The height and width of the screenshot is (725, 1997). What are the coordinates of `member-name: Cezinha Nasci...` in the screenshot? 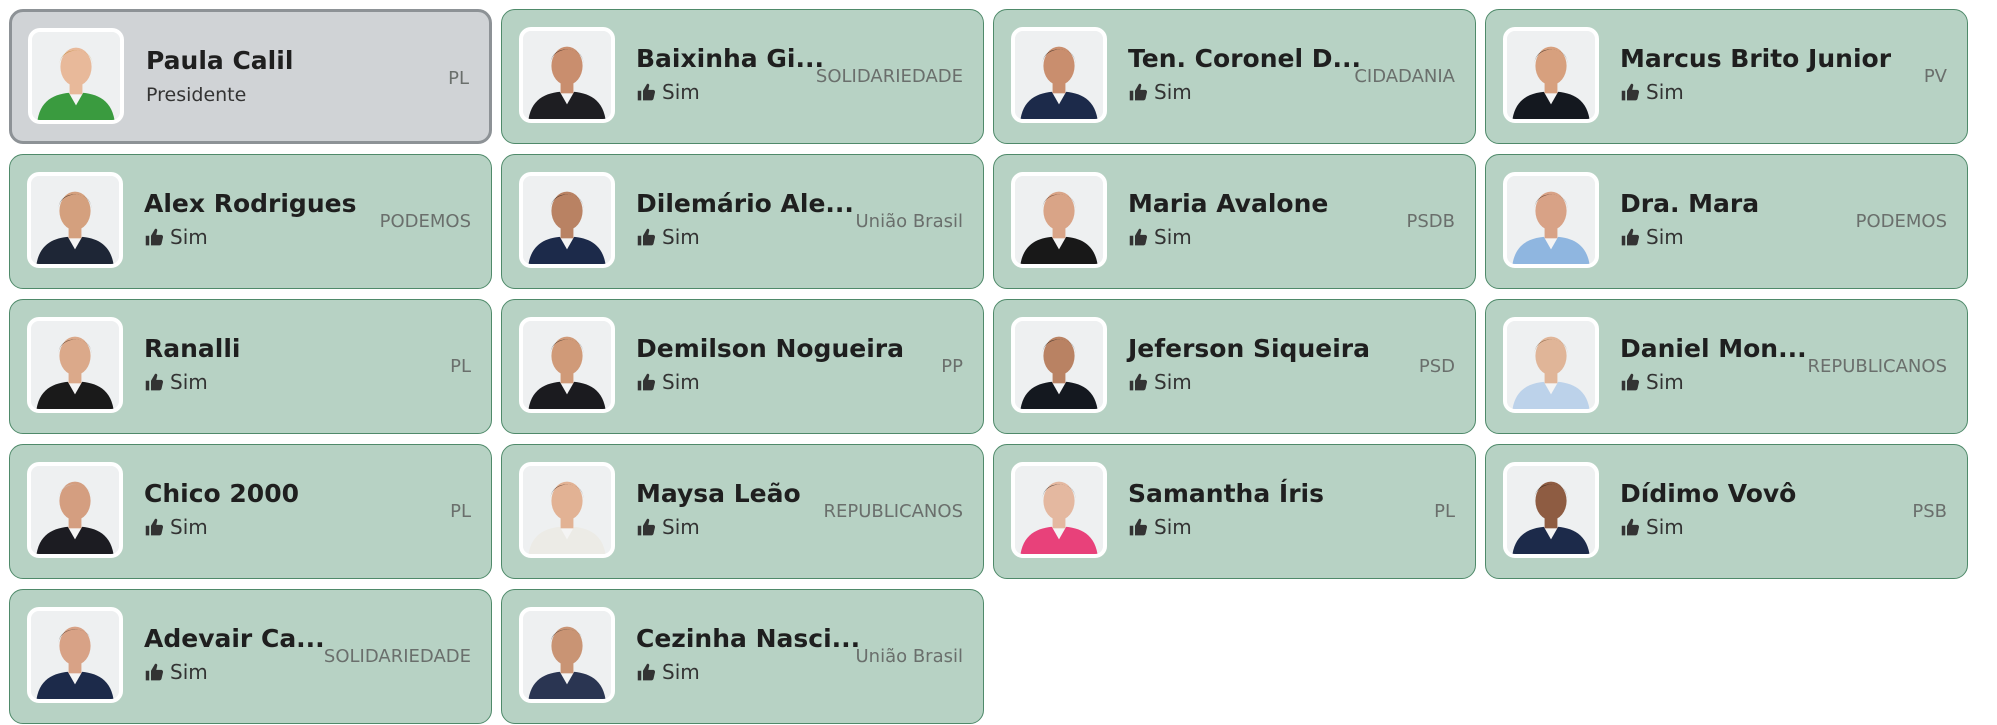 It's located at (748, 638).